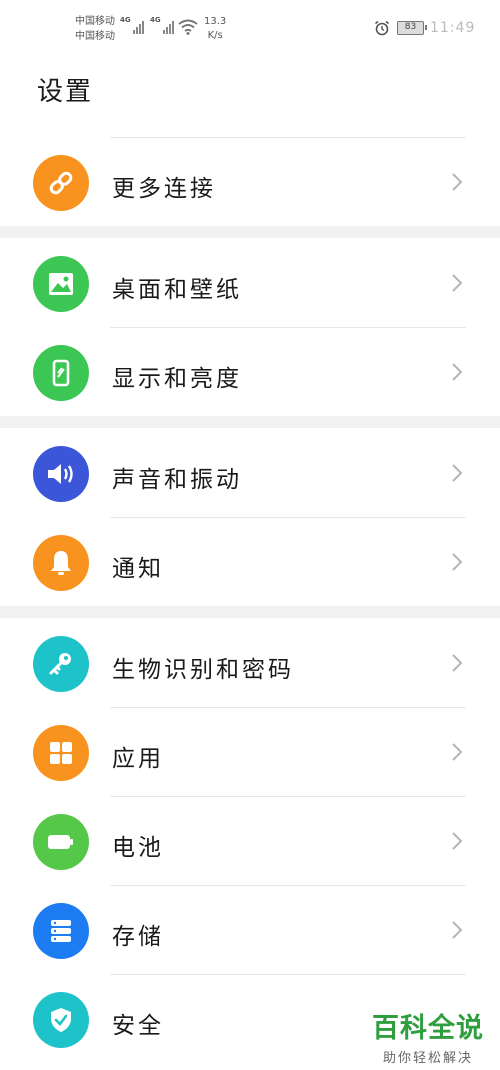 The width and height of the screenshot is (500, 1070). I want to click on signal-1-icon: 4G, so click(132, 26).